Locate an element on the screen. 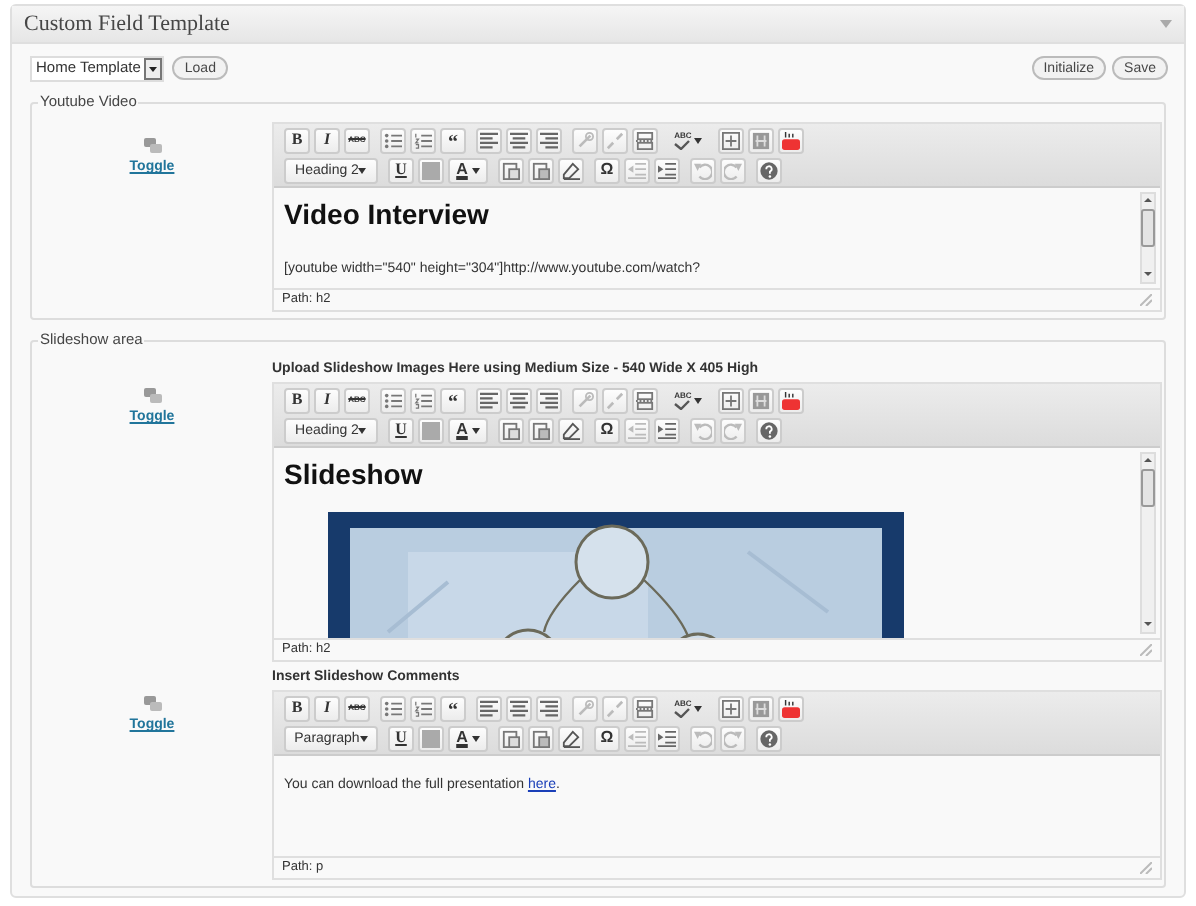  align-right-icon is located at coordinates (549, 400).